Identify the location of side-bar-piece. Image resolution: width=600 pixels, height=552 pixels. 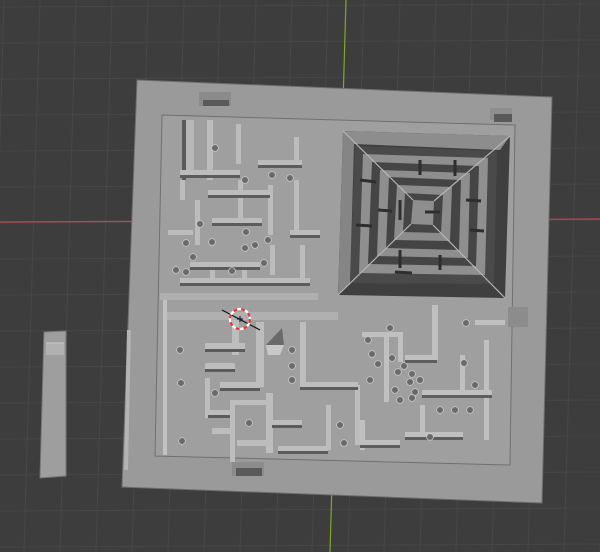
(53, 404).